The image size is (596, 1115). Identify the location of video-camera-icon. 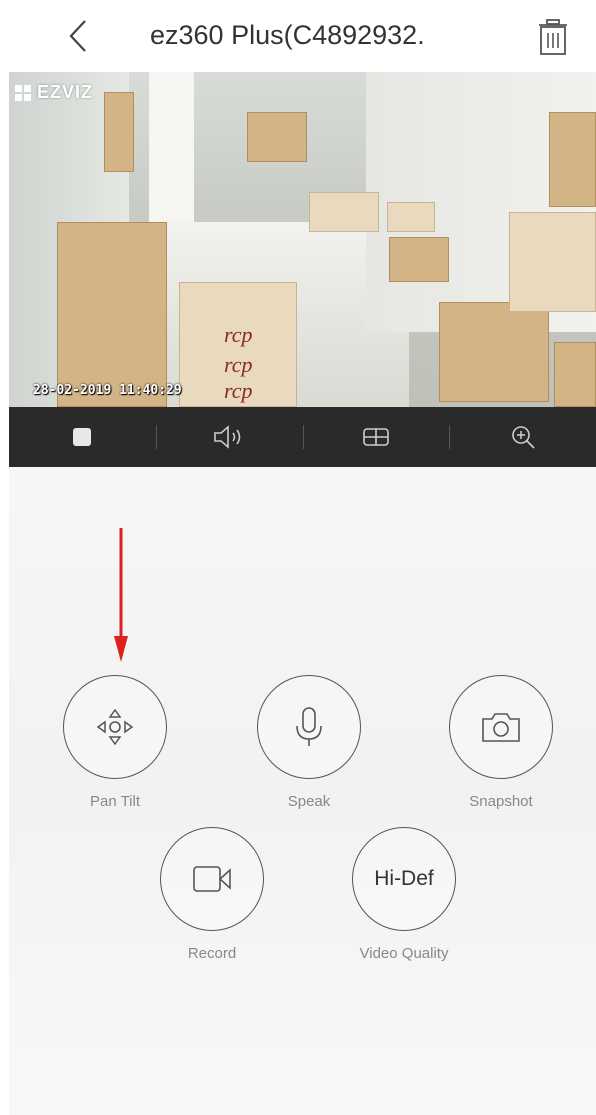
(212, 879).